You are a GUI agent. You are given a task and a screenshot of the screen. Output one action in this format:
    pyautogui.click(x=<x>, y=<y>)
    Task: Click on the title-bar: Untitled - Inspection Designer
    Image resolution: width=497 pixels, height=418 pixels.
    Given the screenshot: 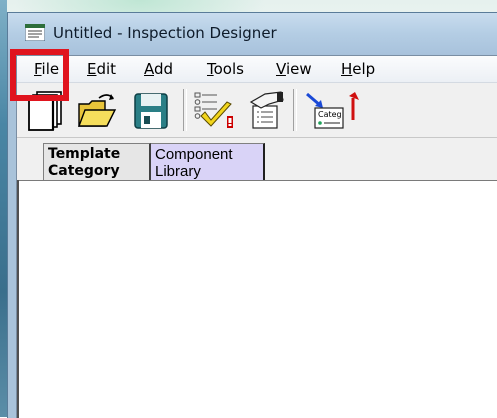 What is the action you would take?
    pyautogui.click(x=252, y=34)
    